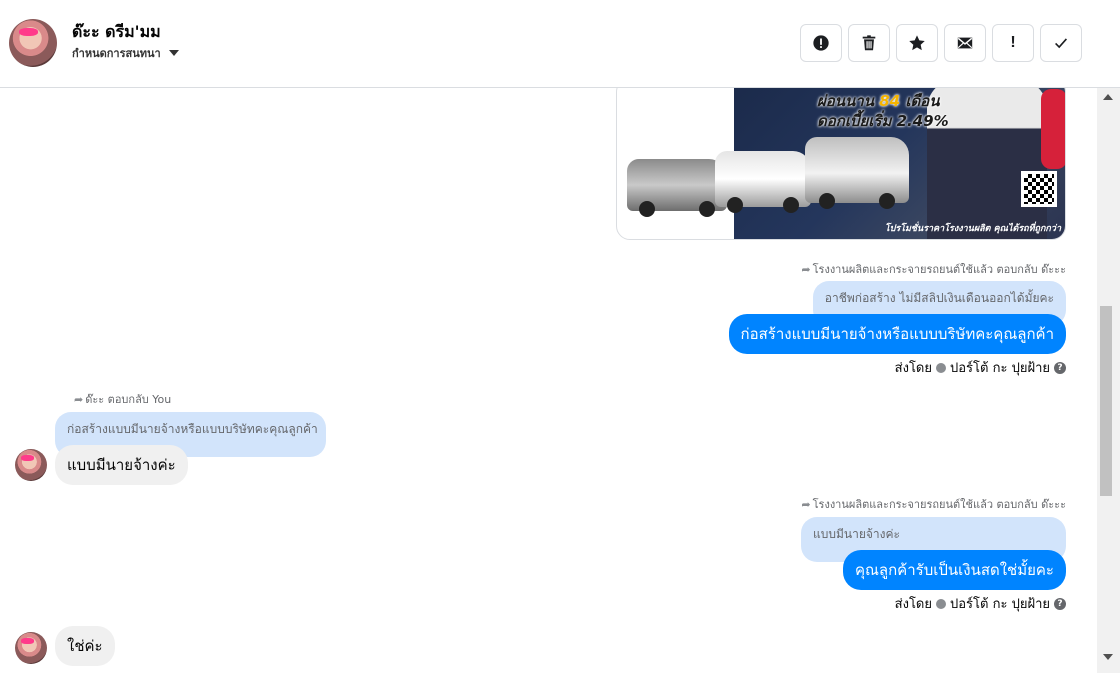 The image size is (1120, 673). I want to click on mark-unread-button, so click(965, 43).